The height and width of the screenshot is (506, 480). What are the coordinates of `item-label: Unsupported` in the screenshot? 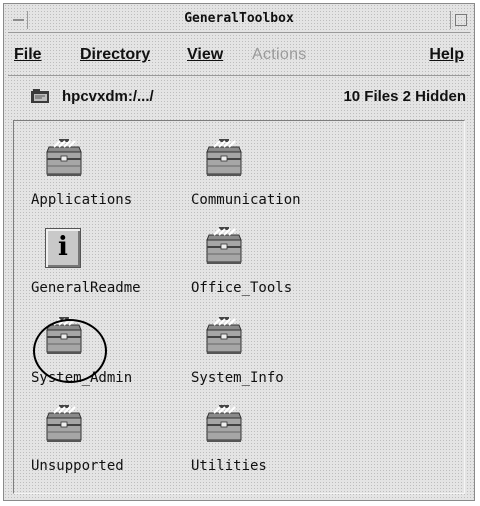 It's located at (77, 466).